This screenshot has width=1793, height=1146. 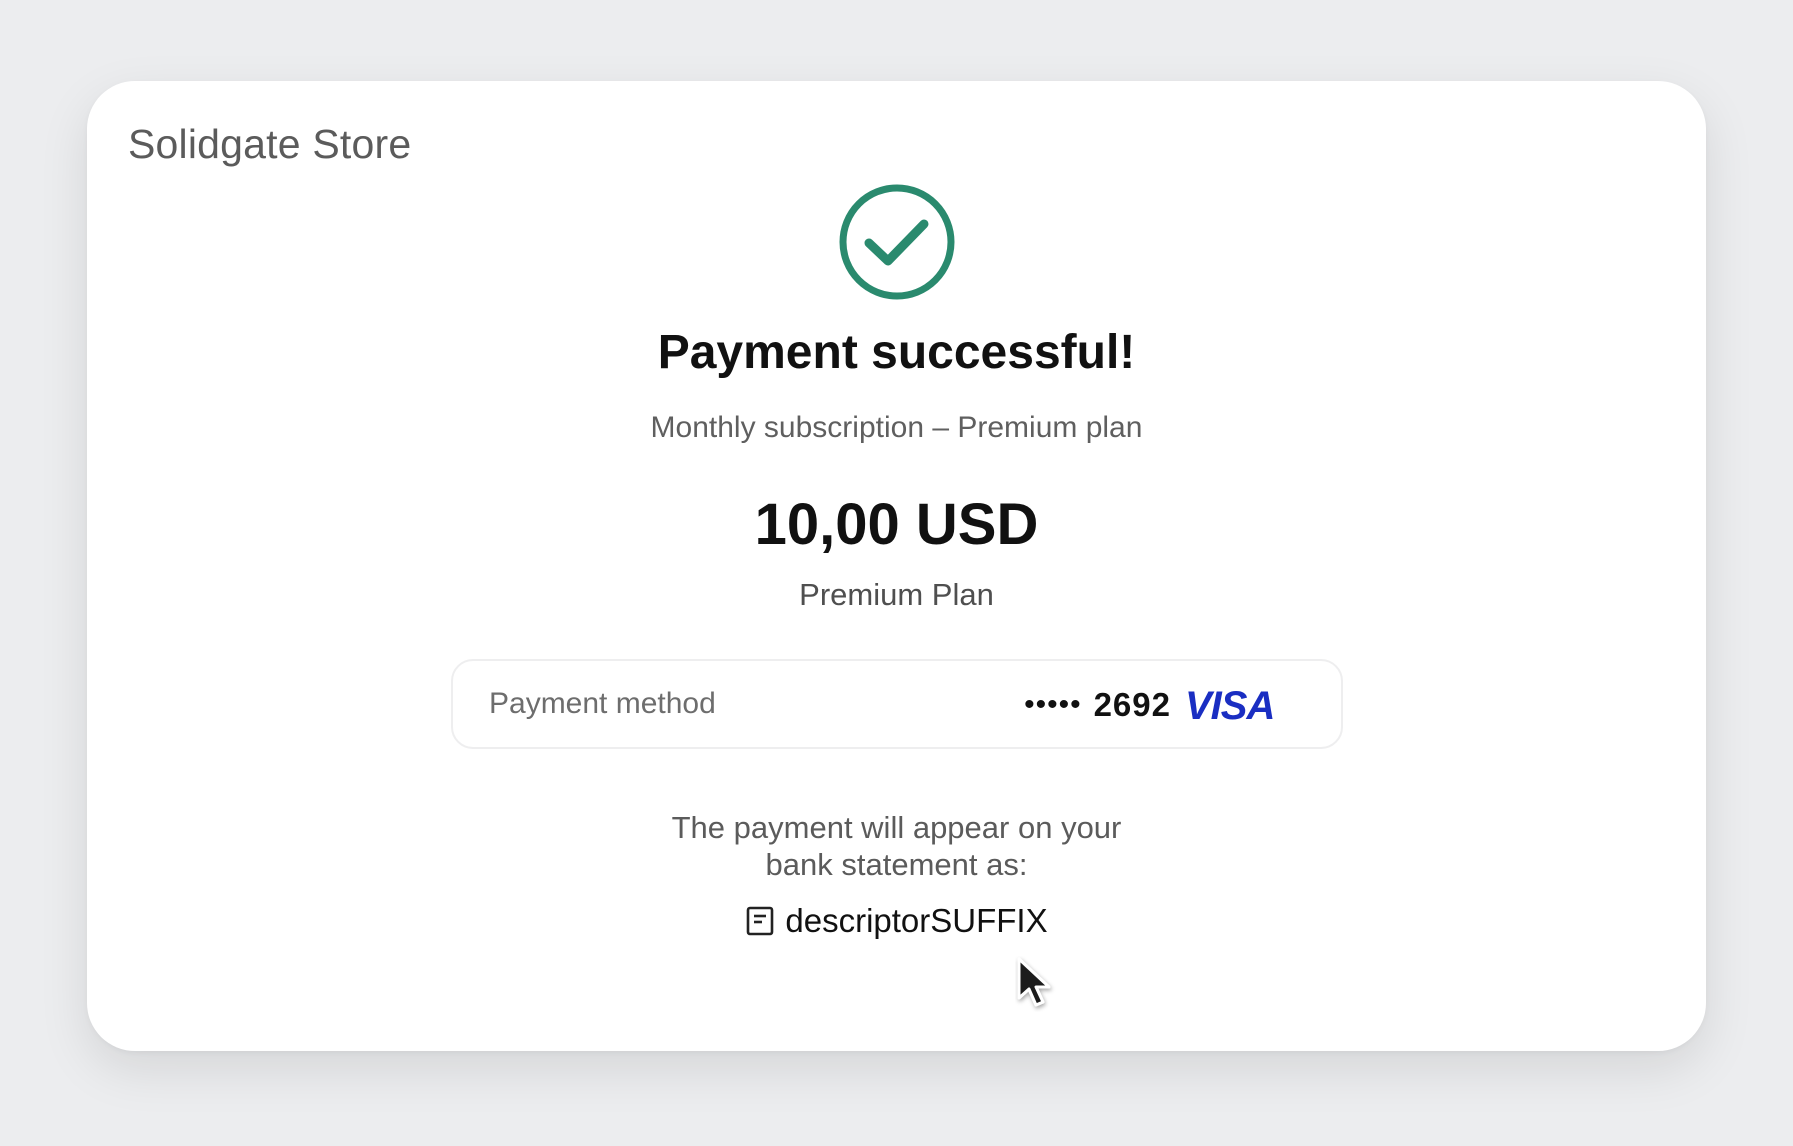 I want to click on receipt-icon, so click(x=760, y=921).